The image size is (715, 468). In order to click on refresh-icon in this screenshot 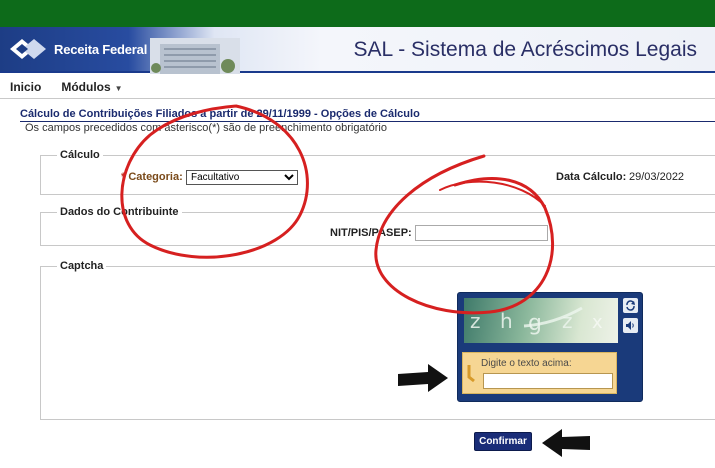, I will do `click(630, 305)`.